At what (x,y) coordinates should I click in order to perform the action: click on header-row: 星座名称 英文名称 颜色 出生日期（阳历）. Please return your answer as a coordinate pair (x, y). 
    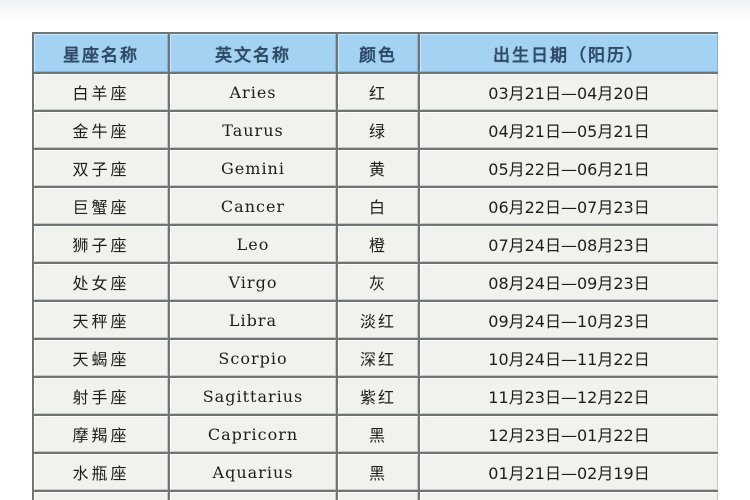
    Looking at the image, I should click on (376, 53).